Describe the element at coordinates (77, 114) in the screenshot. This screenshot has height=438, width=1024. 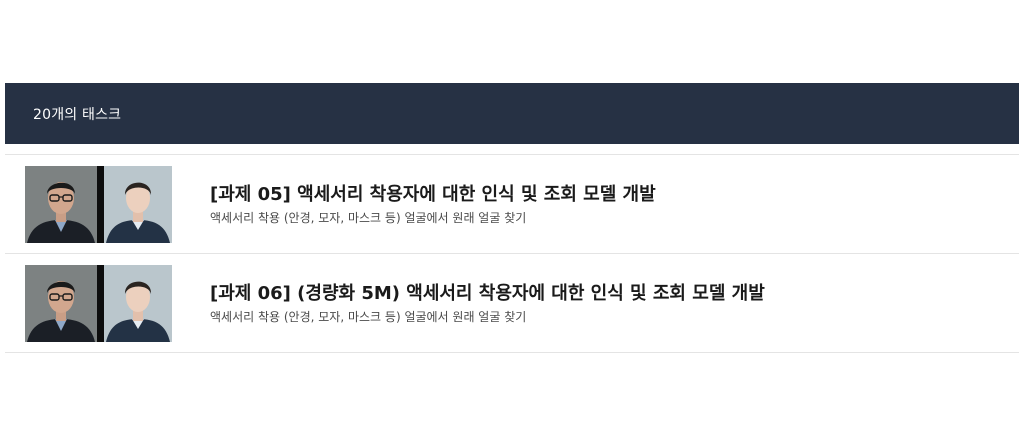
I see `task-count-label: 20개의 태스크` at that location.